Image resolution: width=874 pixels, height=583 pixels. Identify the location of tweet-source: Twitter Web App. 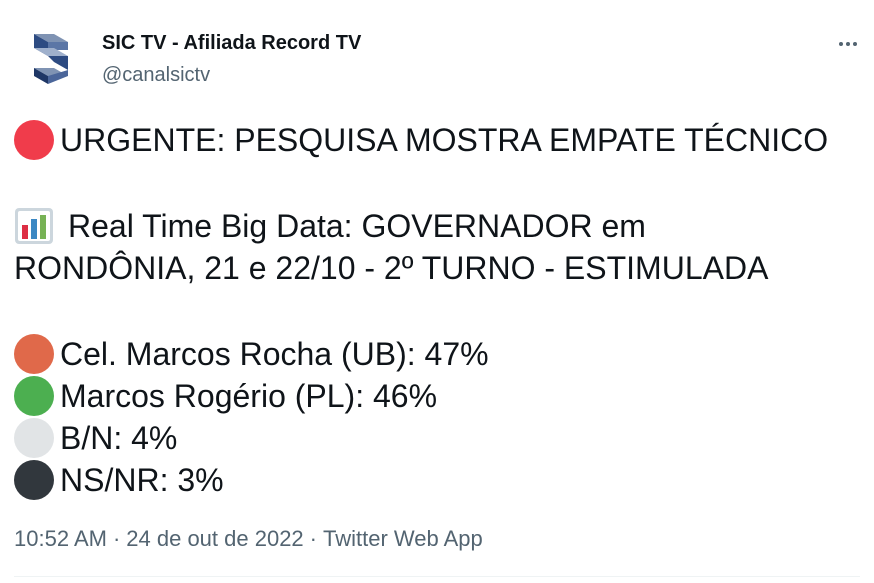
(403, 538).